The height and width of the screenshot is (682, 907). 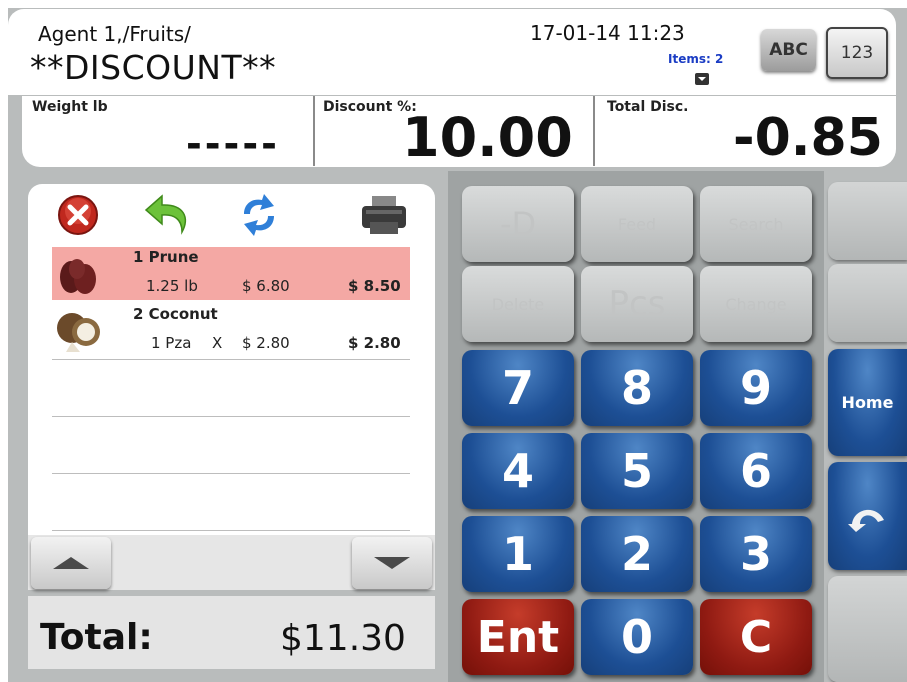 I want to click on total-value: $11.30, so click(x=343, y=638).